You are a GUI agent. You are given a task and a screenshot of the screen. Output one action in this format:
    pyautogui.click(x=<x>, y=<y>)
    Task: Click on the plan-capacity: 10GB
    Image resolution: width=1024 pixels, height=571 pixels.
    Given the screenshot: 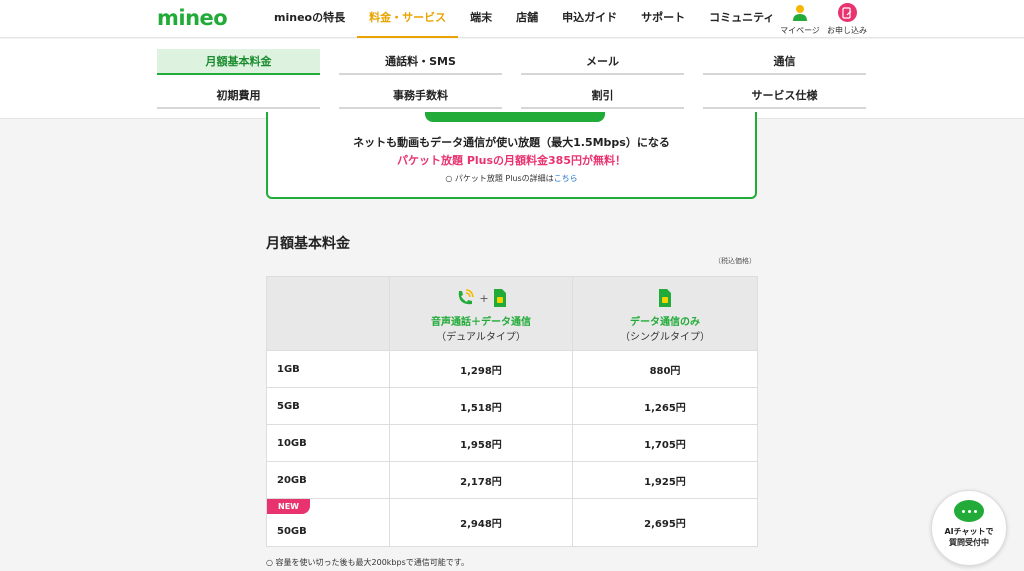 What is the action you would take?
    pyautogui.click(x=328, y=443)
    